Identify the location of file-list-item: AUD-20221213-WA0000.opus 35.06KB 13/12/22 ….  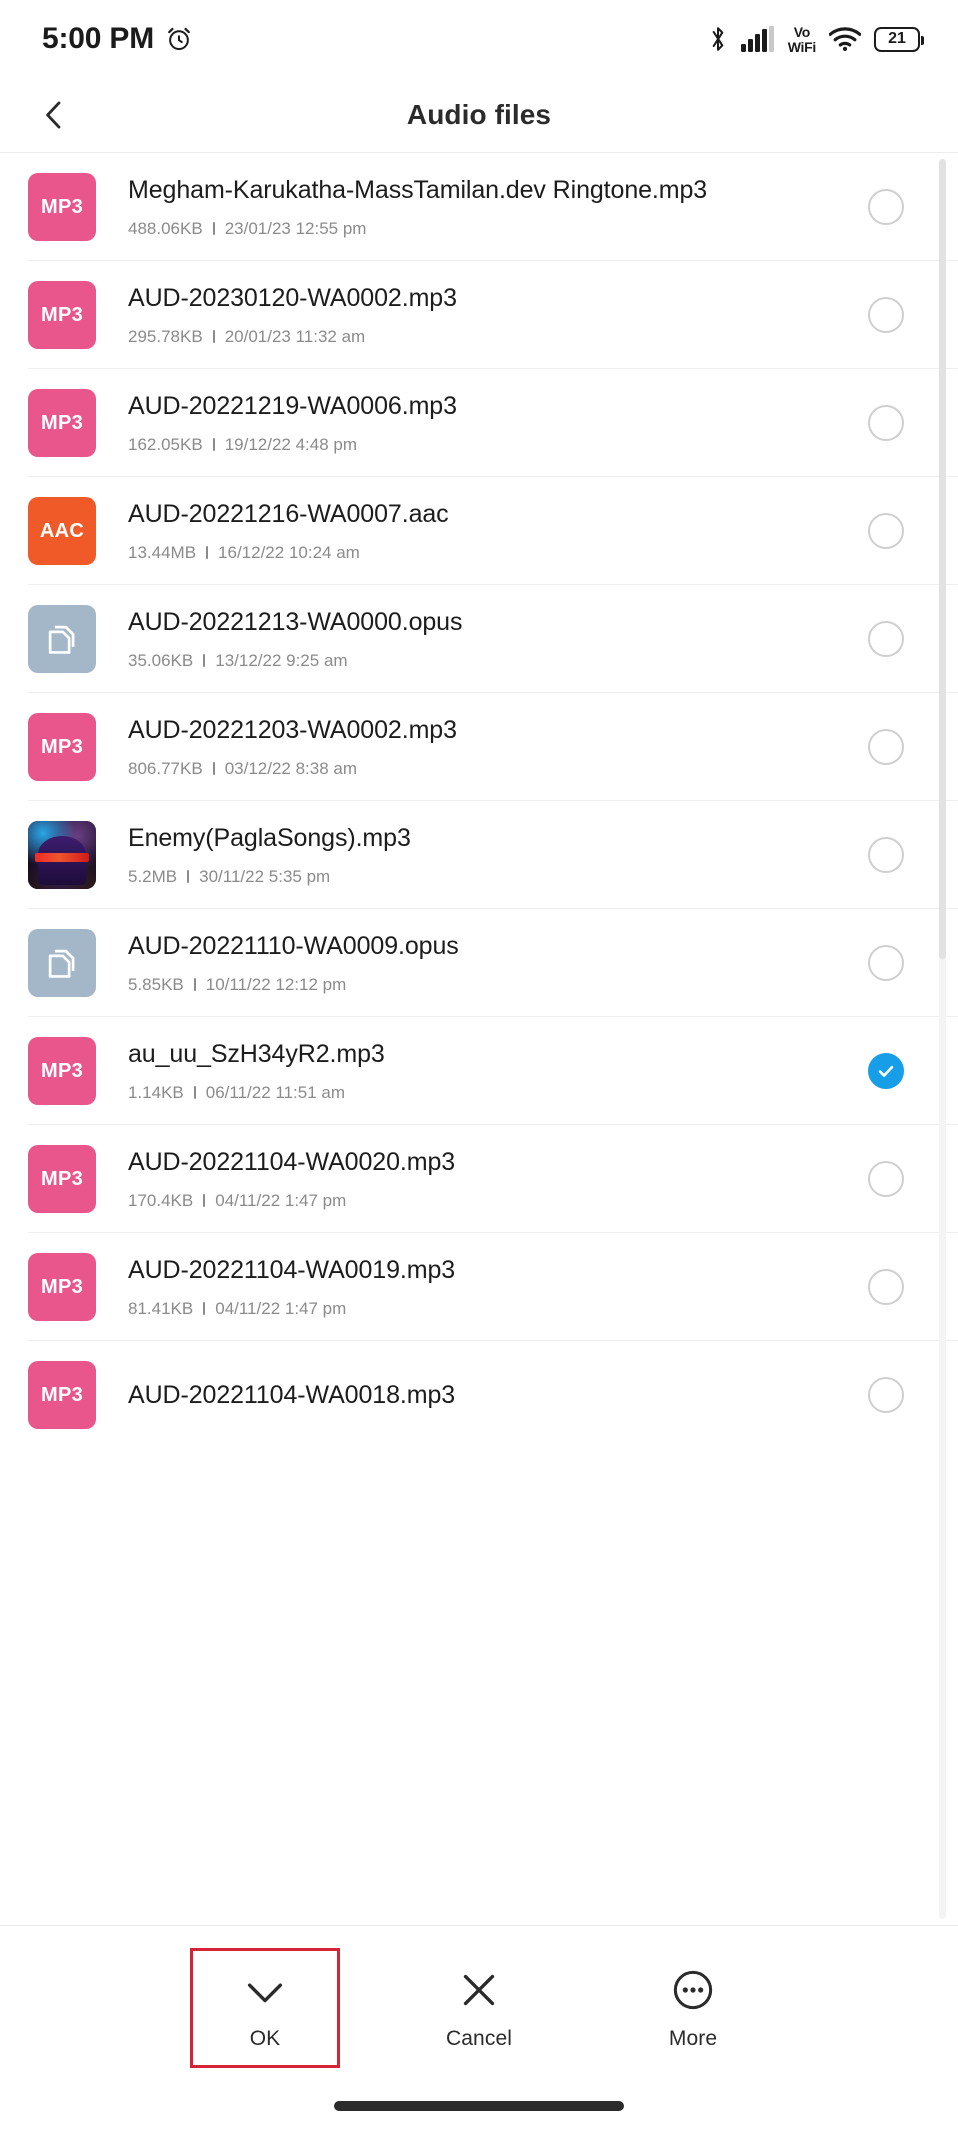
(479, 639).